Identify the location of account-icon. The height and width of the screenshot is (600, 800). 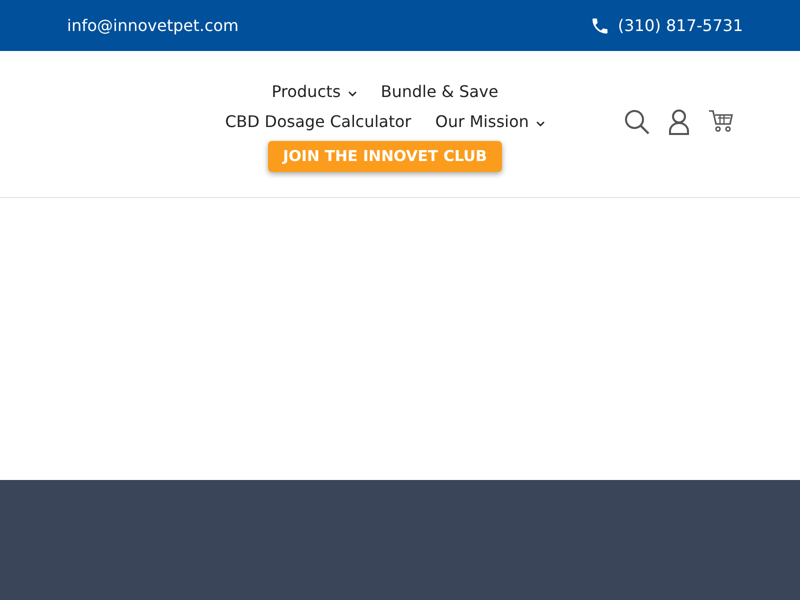
(679, 122).